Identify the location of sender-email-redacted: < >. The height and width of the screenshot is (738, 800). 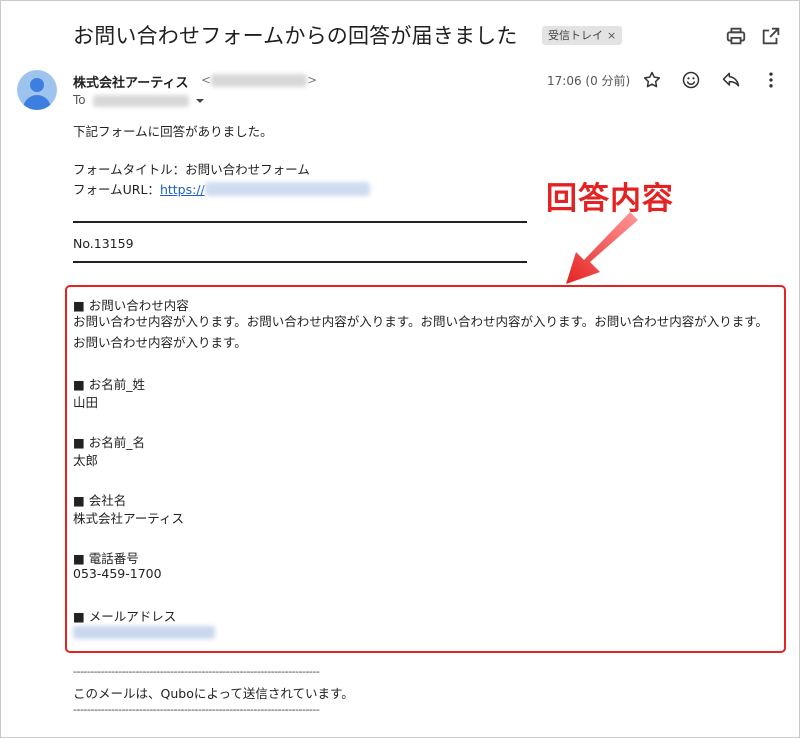
(259, 80).